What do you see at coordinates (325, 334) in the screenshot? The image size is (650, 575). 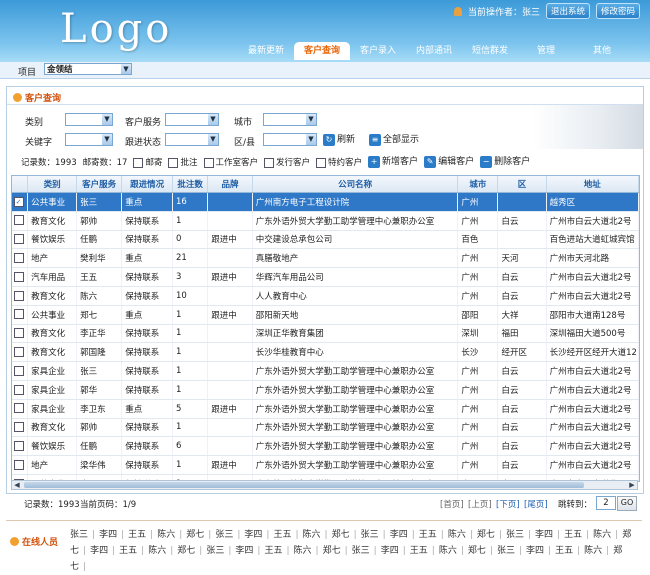 I see `table-row: 教育文化 李正华 保持联系 1 深圳正华教育集团 深圳 福田 深圳福田大道500号` at bounding box center [325, 334].